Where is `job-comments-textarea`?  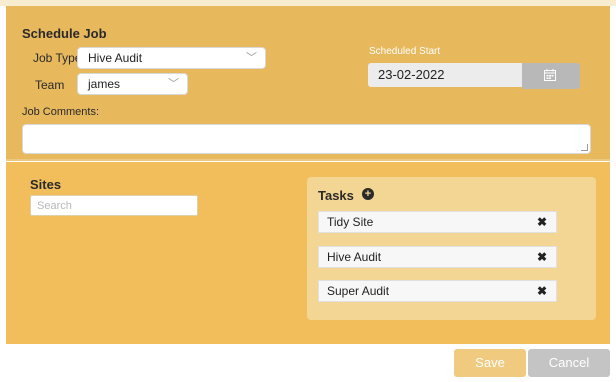
job-comments-textarea is located at coordinates (306, 139).